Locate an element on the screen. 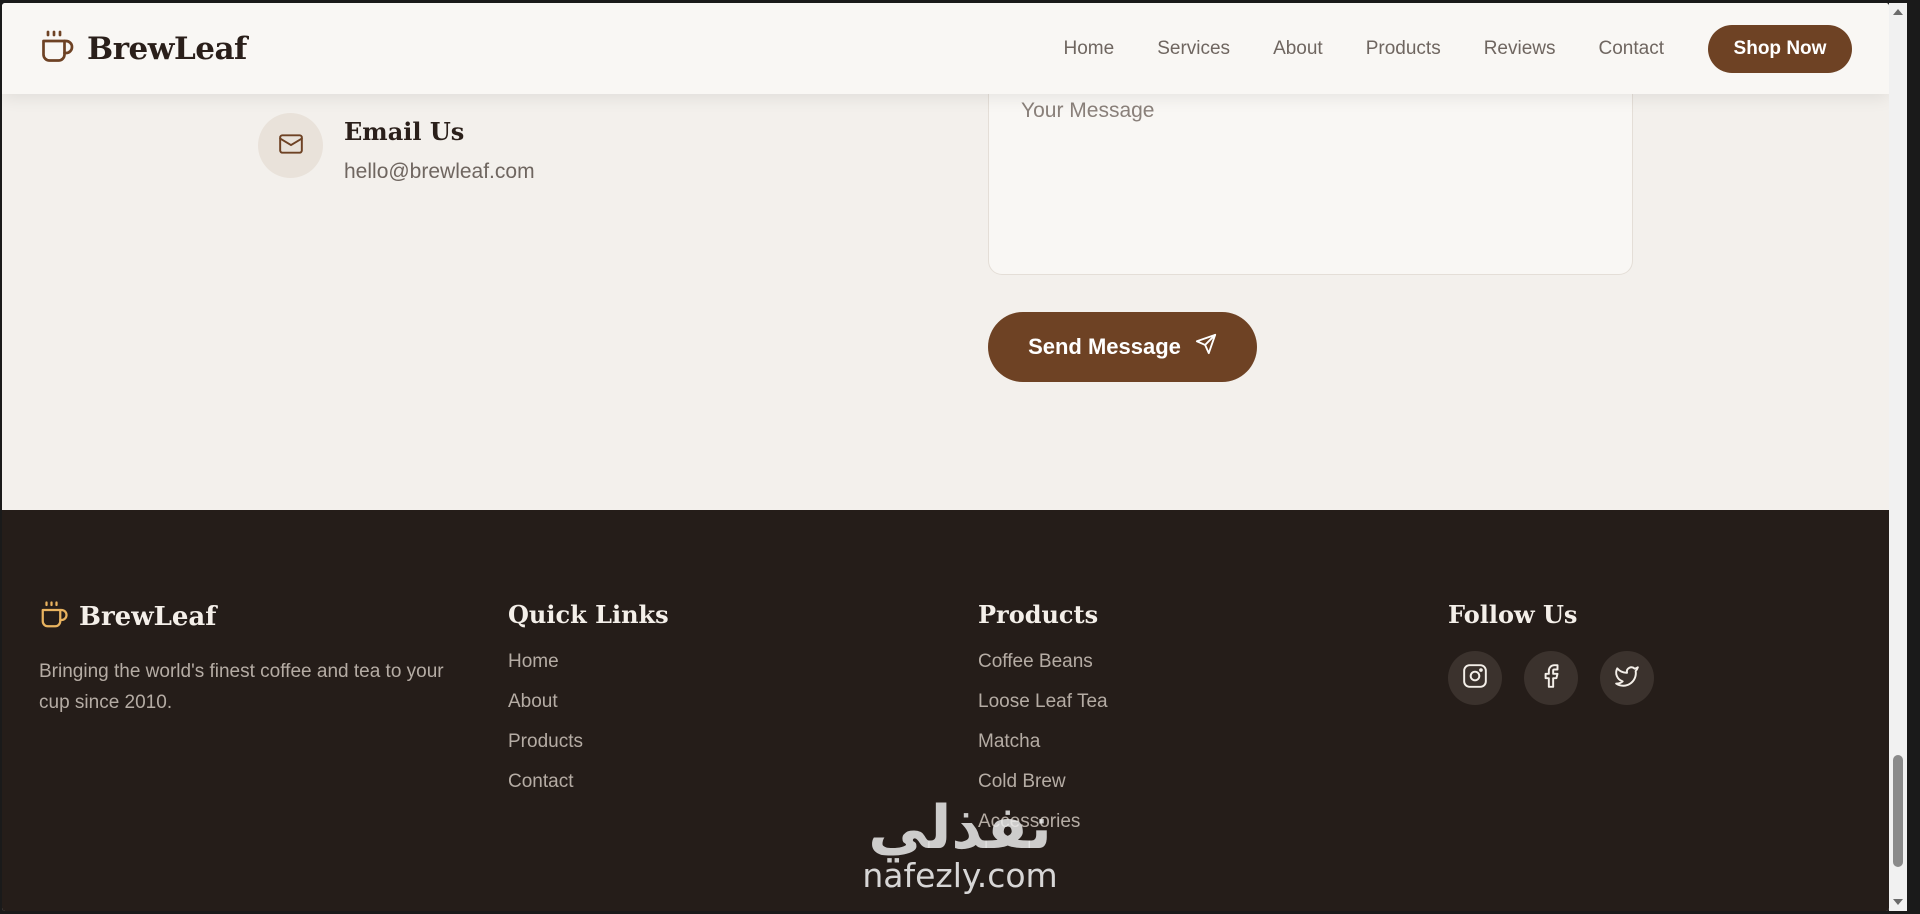 Image resolution: width=1920 pixels, height=914 pixels. vertical-scrollbar is located at coordinates (1898, 457).